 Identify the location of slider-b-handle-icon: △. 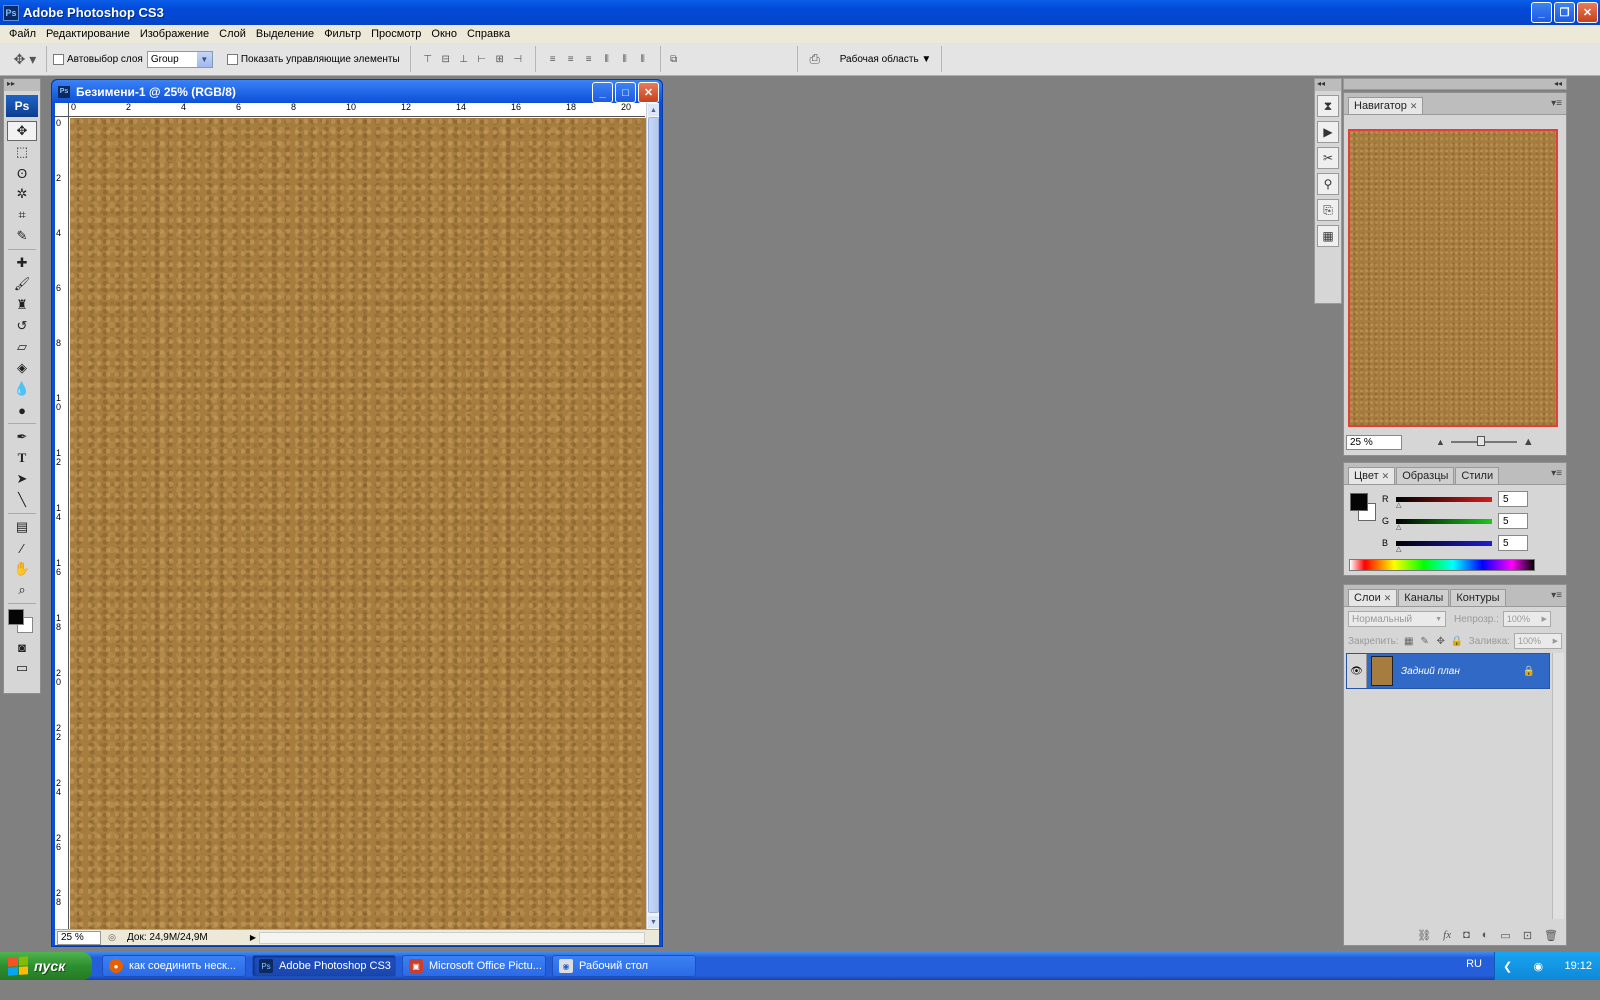
(1398, 549).